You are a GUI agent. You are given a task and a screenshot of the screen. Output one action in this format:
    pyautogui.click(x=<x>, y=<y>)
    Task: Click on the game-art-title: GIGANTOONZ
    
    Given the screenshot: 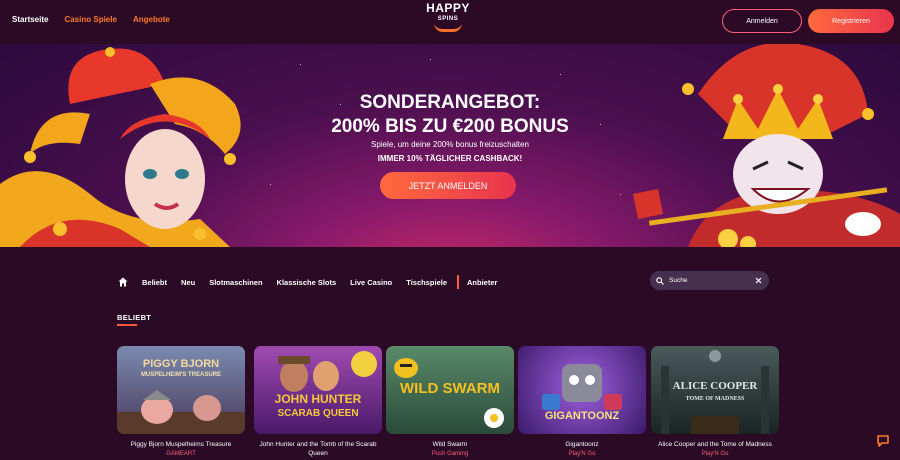 What is the action you would take?
    pyautogui.click(x=582, y=416)
    